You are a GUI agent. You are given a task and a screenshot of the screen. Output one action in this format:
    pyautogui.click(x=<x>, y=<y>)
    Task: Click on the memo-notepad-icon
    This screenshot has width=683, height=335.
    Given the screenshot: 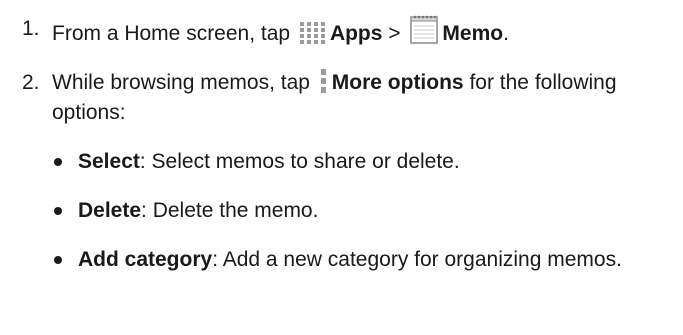 What is the action you would take?
    pyautogui.click(x=424, y=29)
    